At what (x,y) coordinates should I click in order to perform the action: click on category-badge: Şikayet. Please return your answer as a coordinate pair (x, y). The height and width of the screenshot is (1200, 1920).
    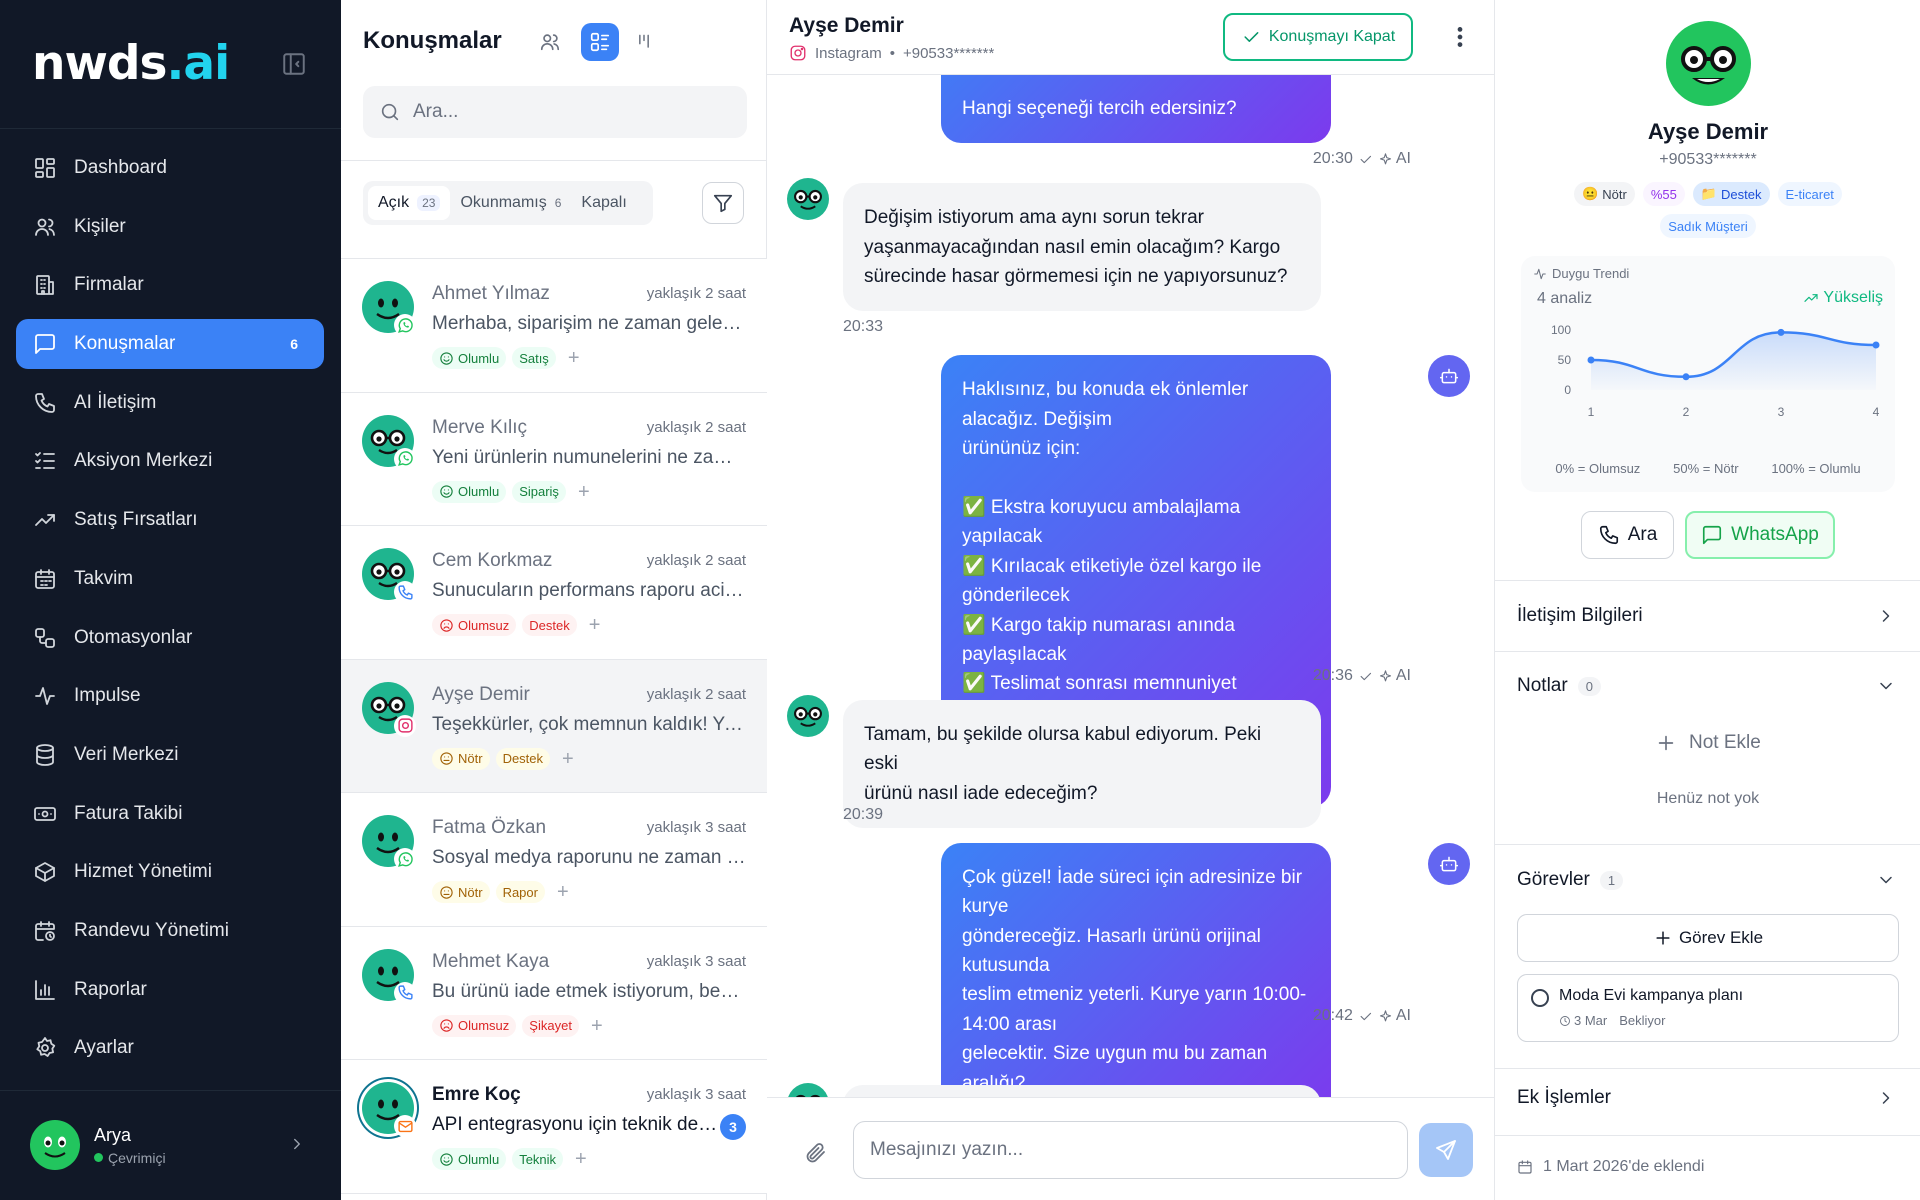
    Looking at the image, I should click on (550, 1025).